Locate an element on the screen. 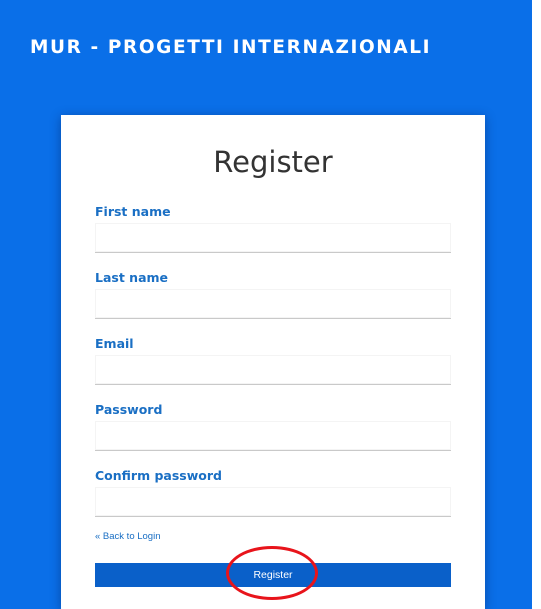 This screenshot has width=541, height=609. password-label: Password is located at coordinates (129, 409).